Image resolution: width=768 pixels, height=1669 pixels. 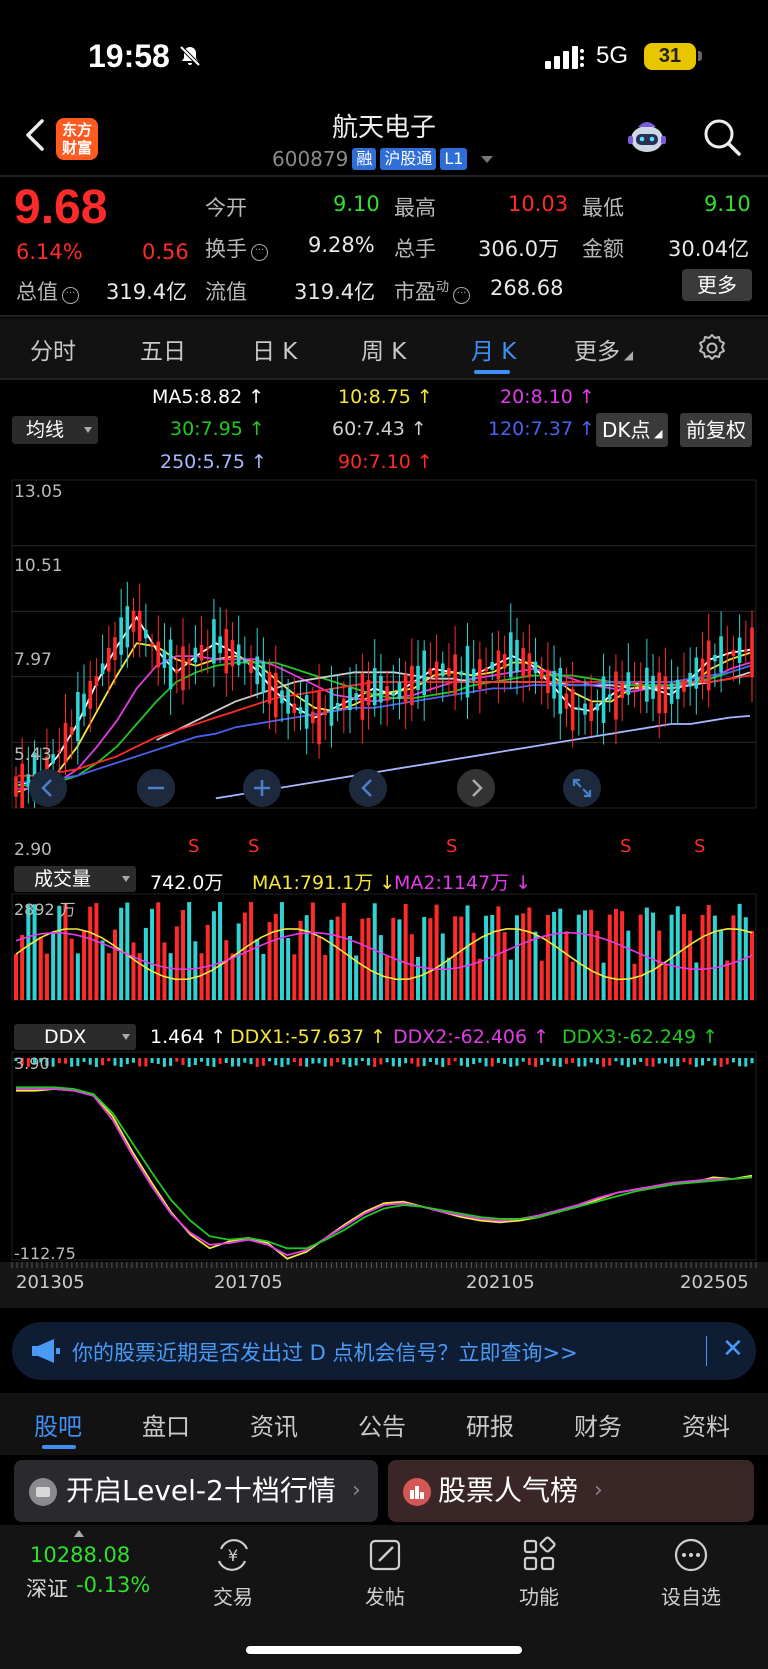 What do you see at coordinates (582, 788) in the screenshot?
I see `fullscreen-icon` at bounding box center [582, 788].